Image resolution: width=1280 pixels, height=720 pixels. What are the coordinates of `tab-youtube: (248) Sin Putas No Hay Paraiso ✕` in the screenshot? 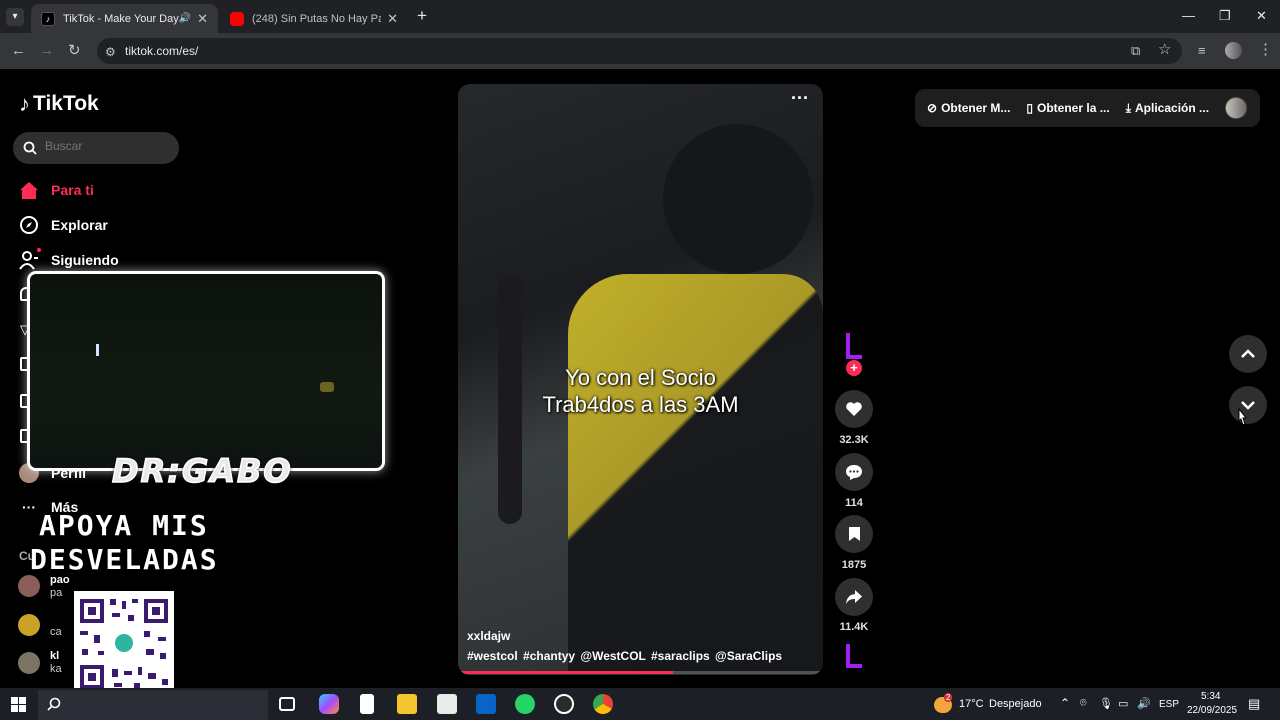 It's located at (314, 18).